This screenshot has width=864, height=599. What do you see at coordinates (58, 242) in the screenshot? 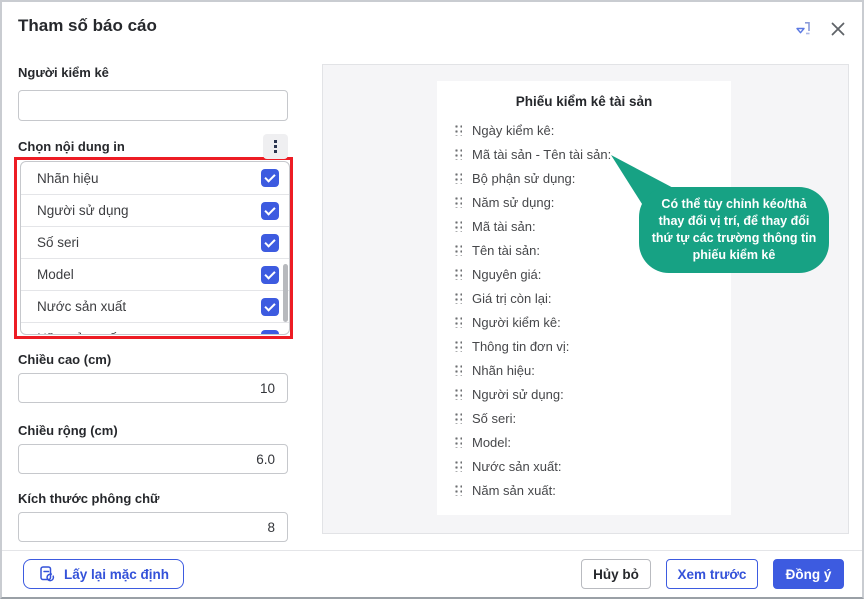
I see `list-item-label: Số seri` at bounding box center [58, 242].